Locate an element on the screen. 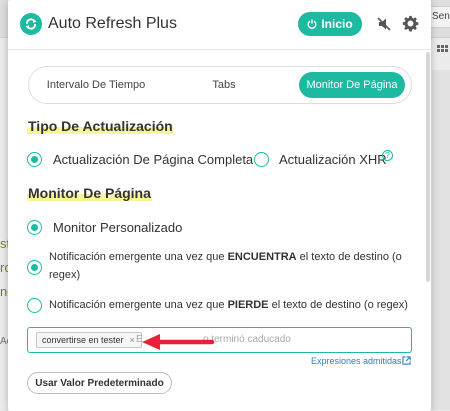 The width and height of the screenshot is (450, 411). full-page-radio is located at coordinates (34, 159).